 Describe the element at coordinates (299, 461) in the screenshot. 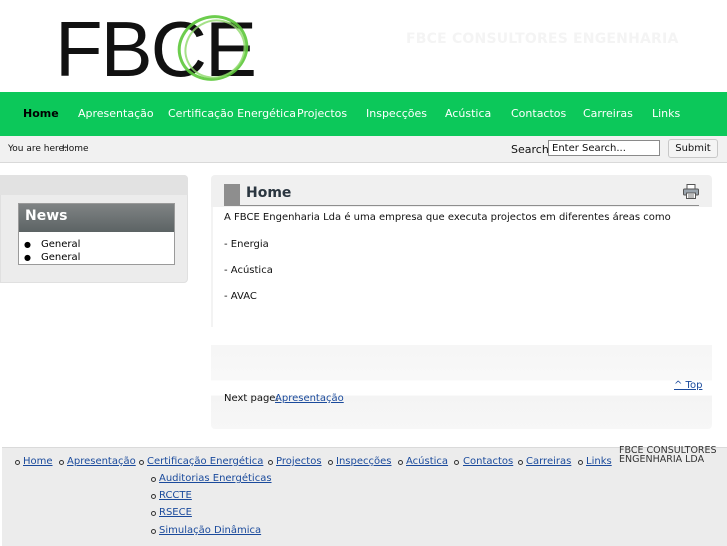

I see `footer-link-projectos: Projectos` at that location.